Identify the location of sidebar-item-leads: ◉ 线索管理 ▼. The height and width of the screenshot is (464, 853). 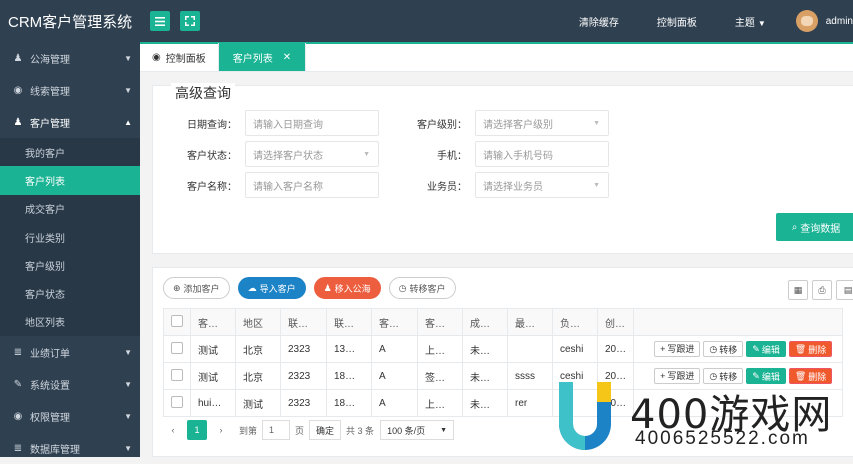
(70, 90).